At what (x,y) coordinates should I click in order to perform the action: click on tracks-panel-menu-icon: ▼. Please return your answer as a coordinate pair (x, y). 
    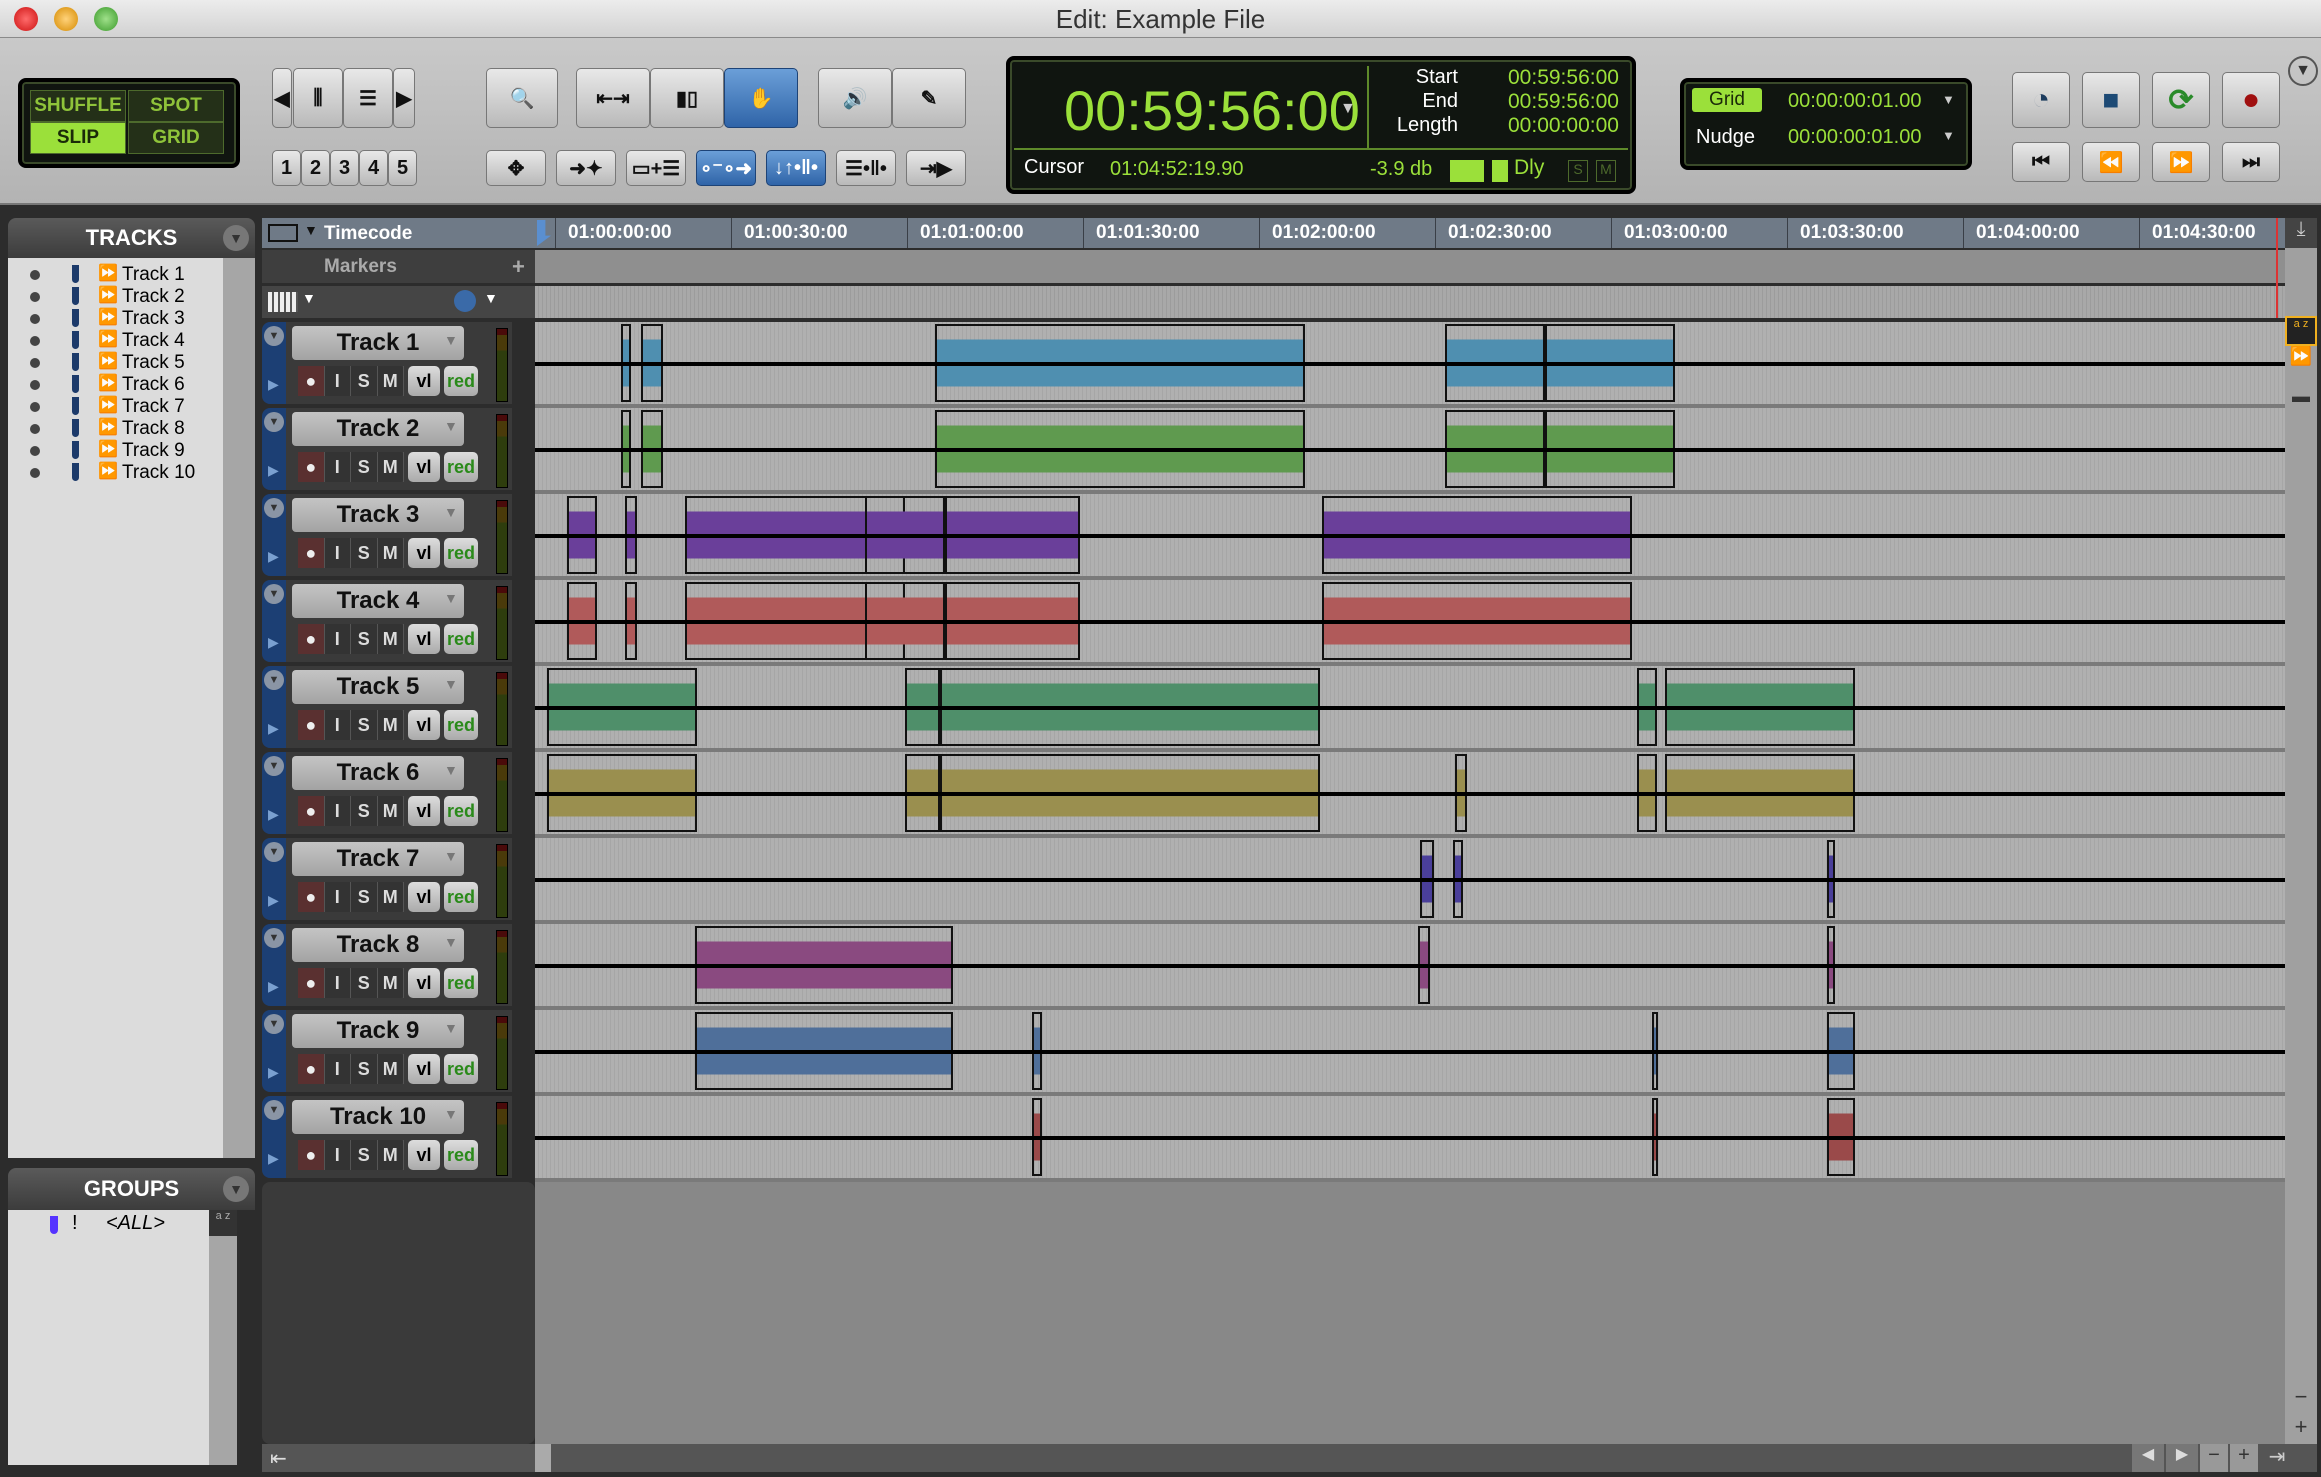
    Looking at the image, I should click on (236, 238).